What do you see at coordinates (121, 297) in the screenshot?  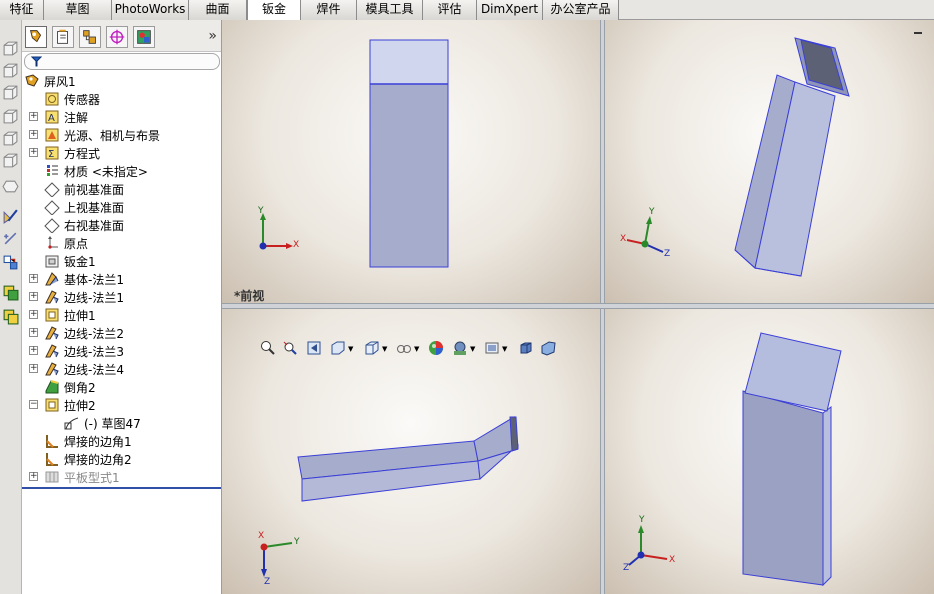 I see `tree-item: + 边线-法兰1` at bounding box center [121, 297].